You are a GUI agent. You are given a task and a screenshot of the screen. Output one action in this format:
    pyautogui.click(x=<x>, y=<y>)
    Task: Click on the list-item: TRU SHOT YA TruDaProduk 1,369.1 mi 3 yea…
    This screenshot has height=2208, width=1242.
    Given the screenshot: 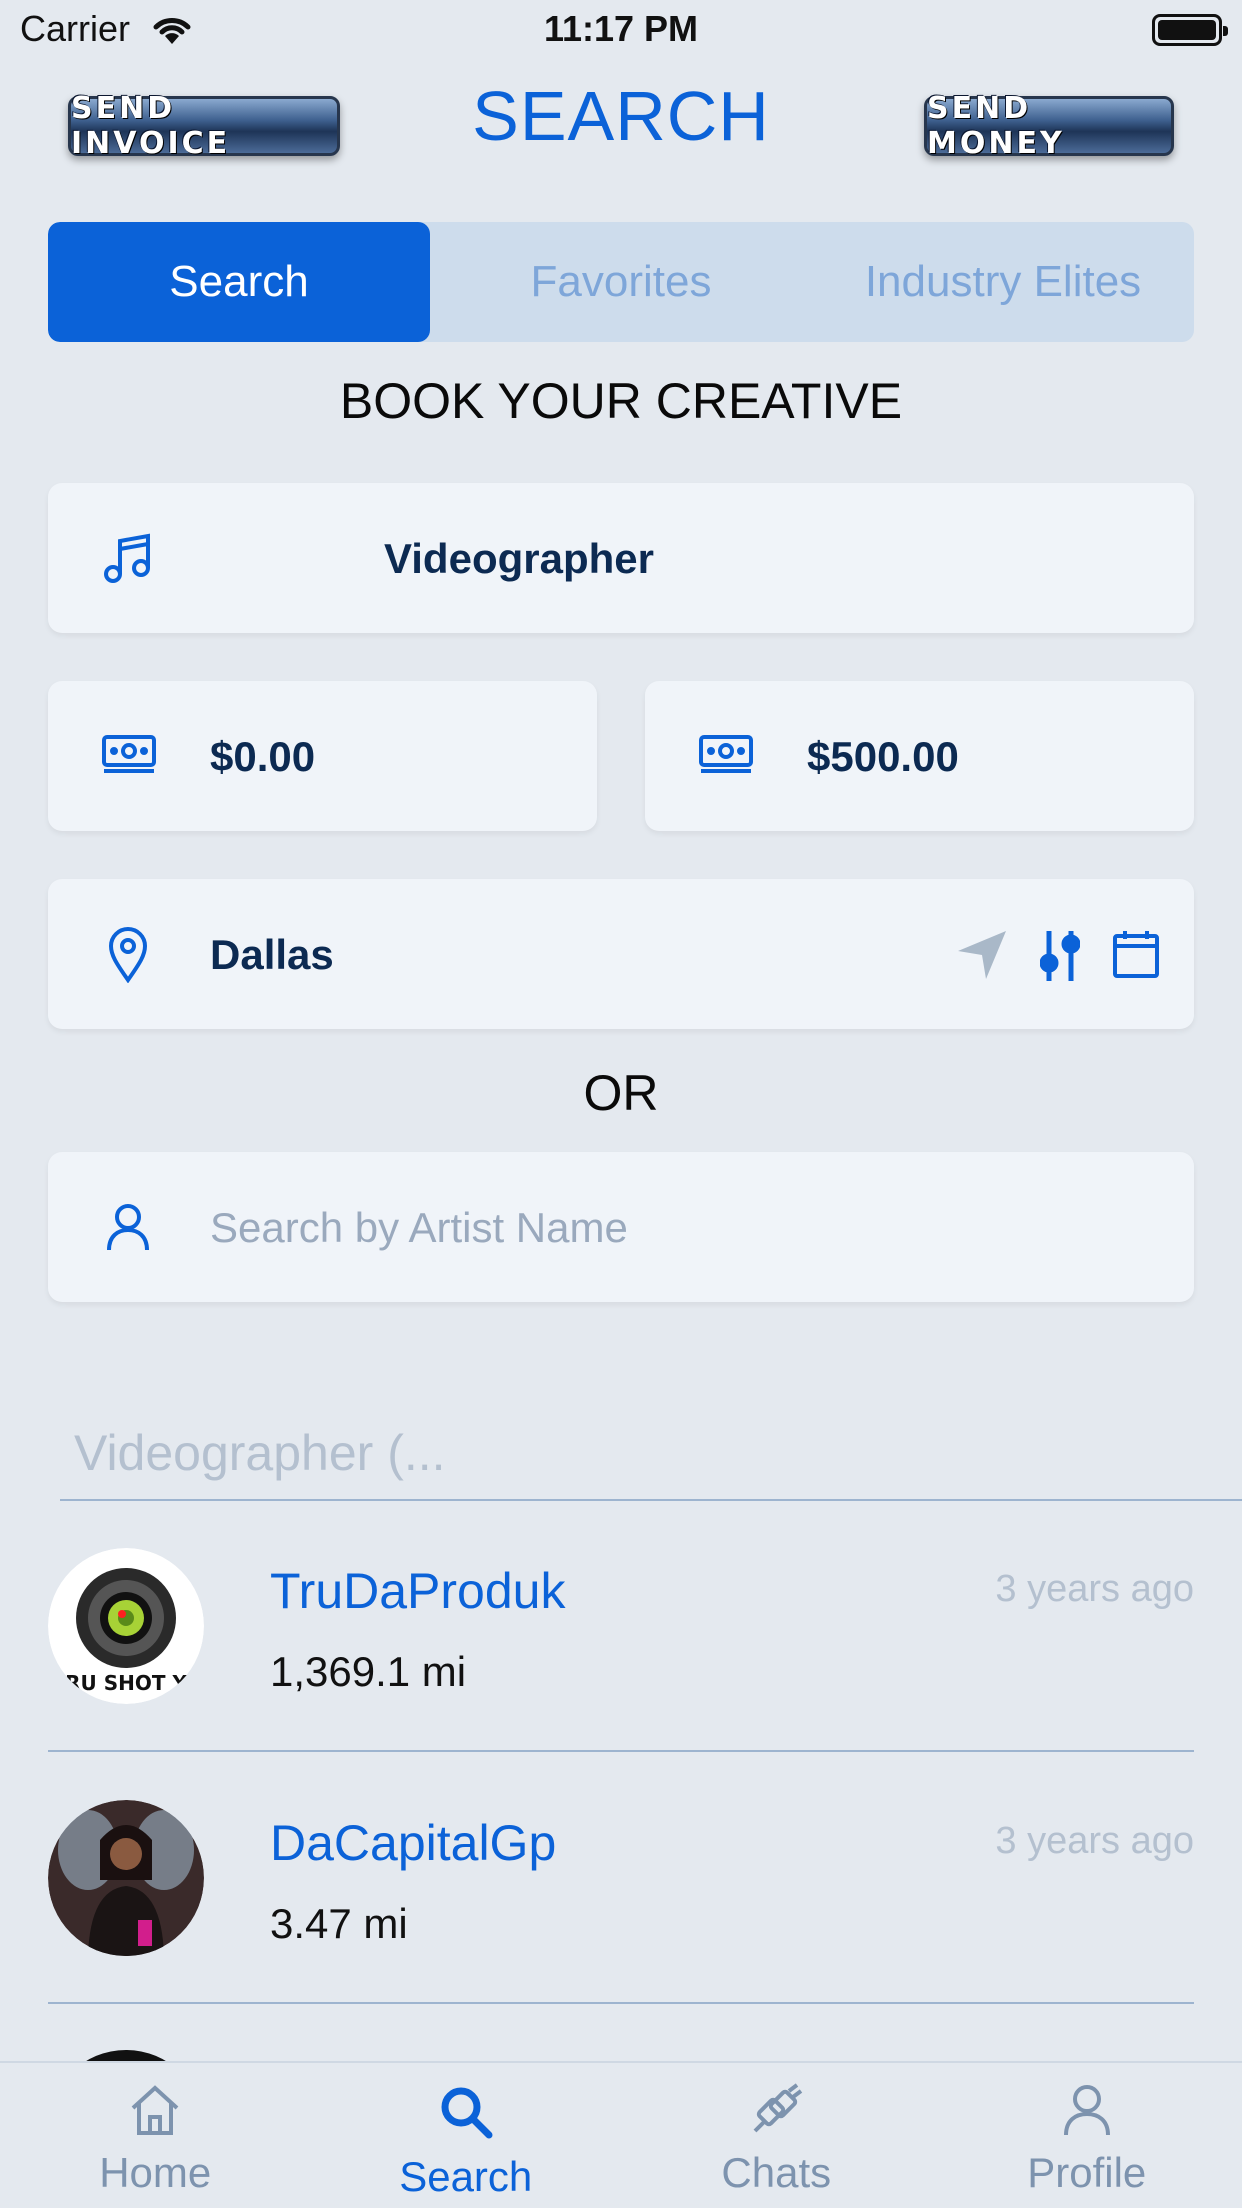 What is the action you would take?
    pyautogui.click(x=621, y=1627)
    